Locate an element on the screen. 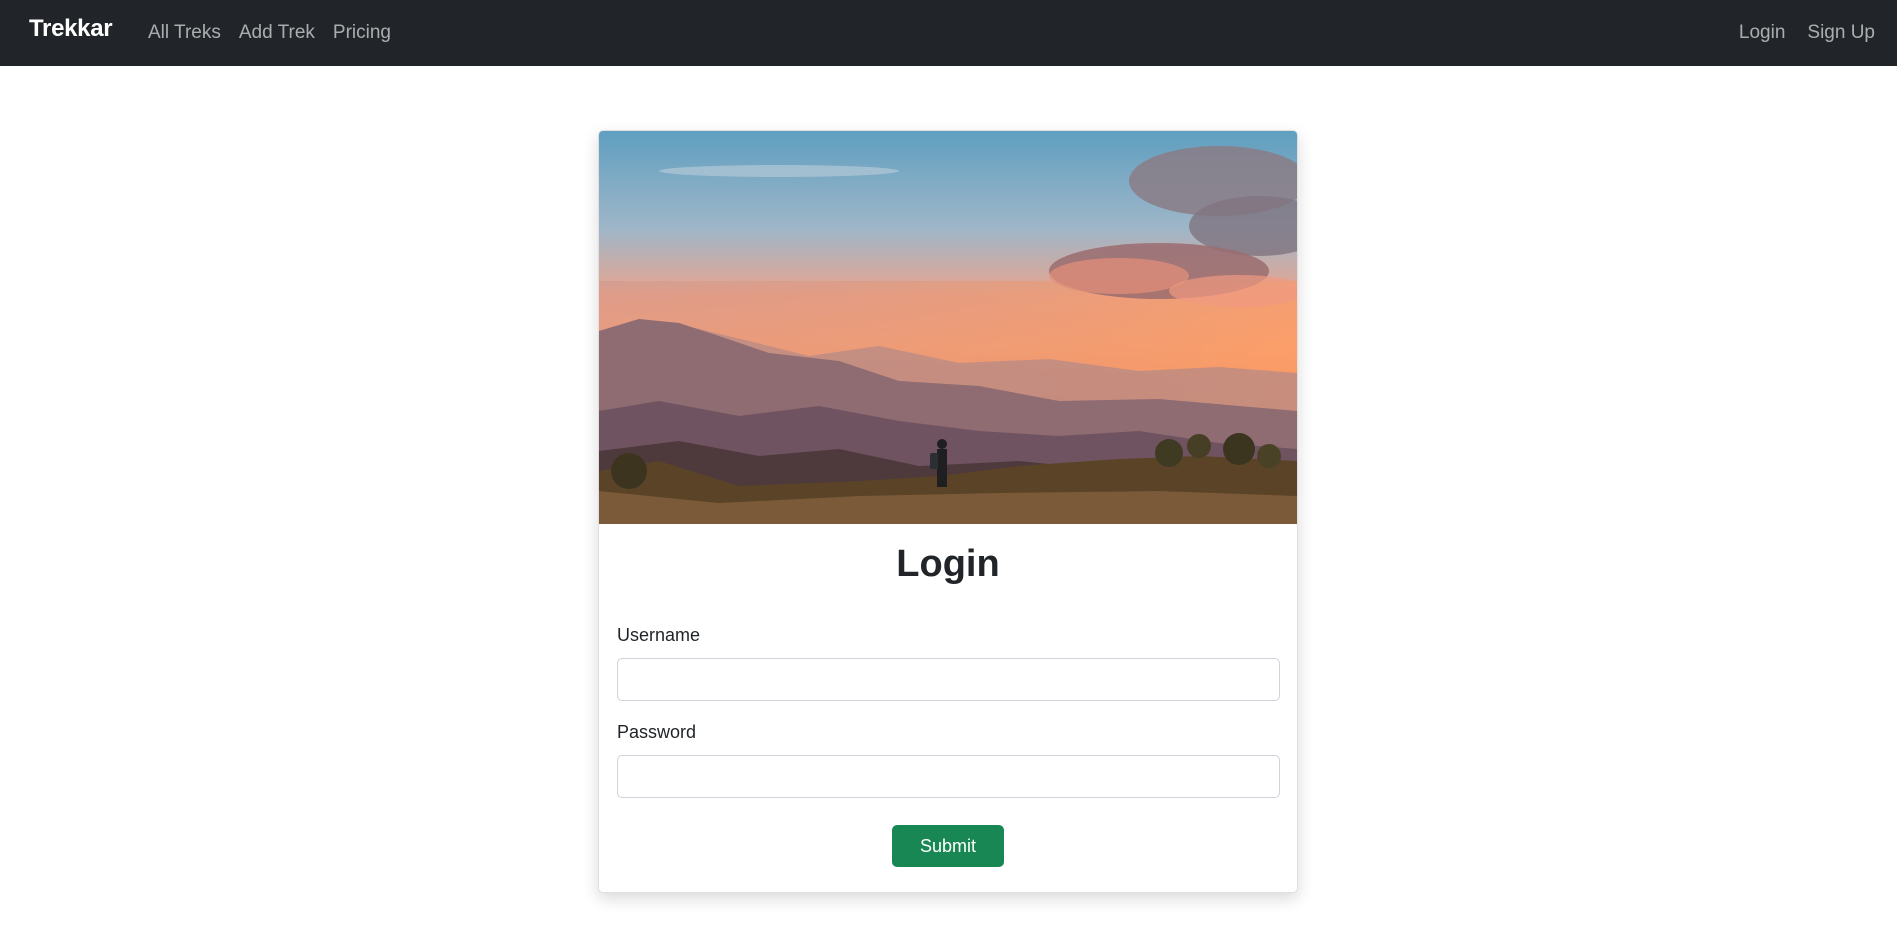 Image resolution: width=1897 pixels, height=930 pixels. nav-link-add-trek: Add Trek is located at coordinates (277, 33).